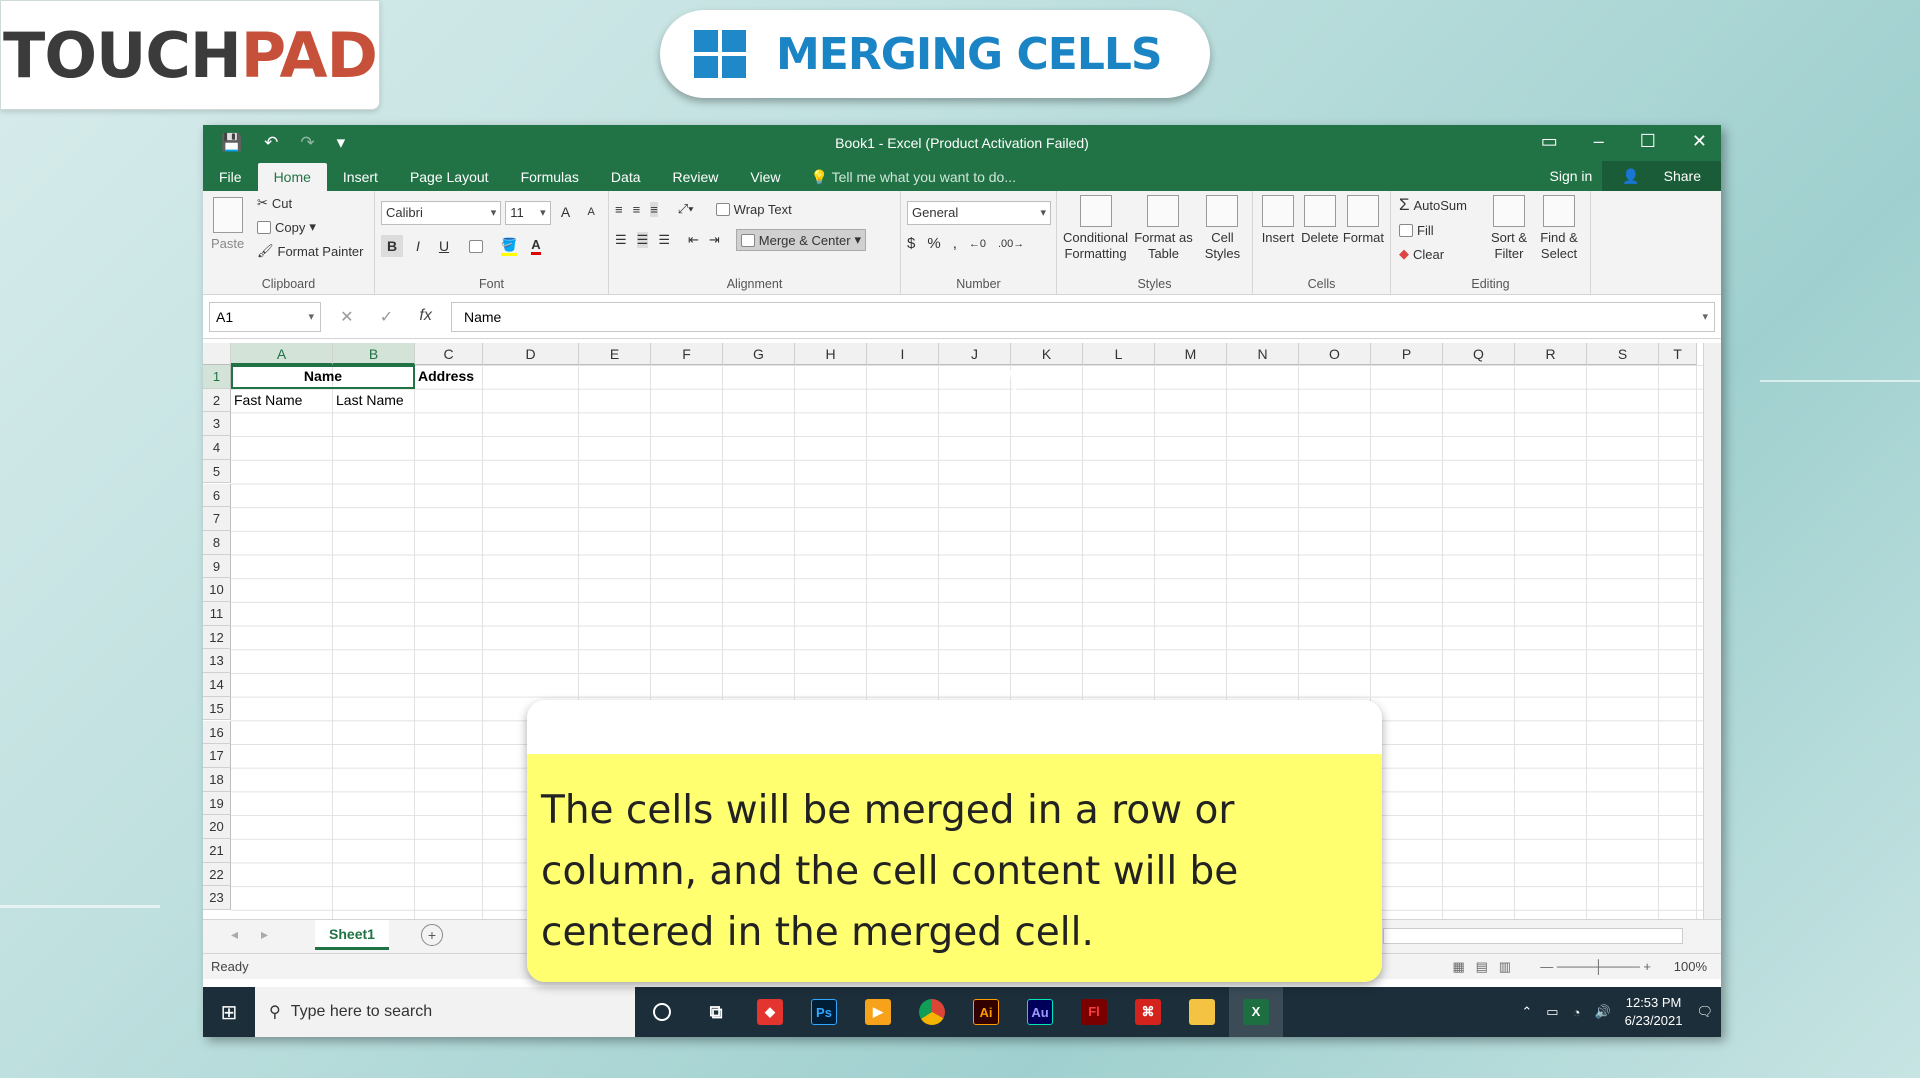 The image size is (1920, 1078). I want to click on maximize-button: ☐, so click(1648, 141).